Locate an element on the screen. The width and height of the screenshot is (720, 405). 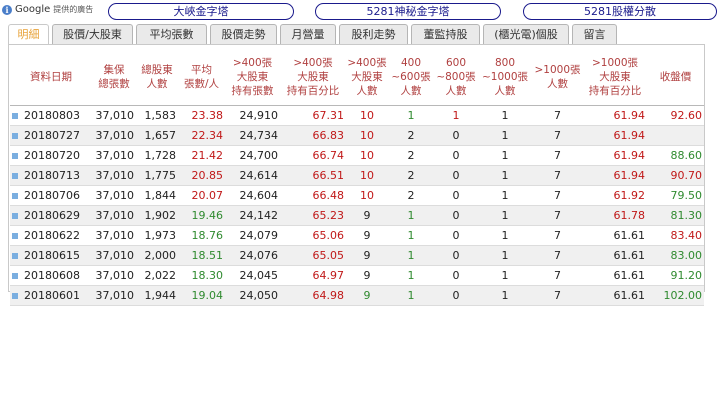
table-cell: 61.92 is located at coordinates (615, 195).